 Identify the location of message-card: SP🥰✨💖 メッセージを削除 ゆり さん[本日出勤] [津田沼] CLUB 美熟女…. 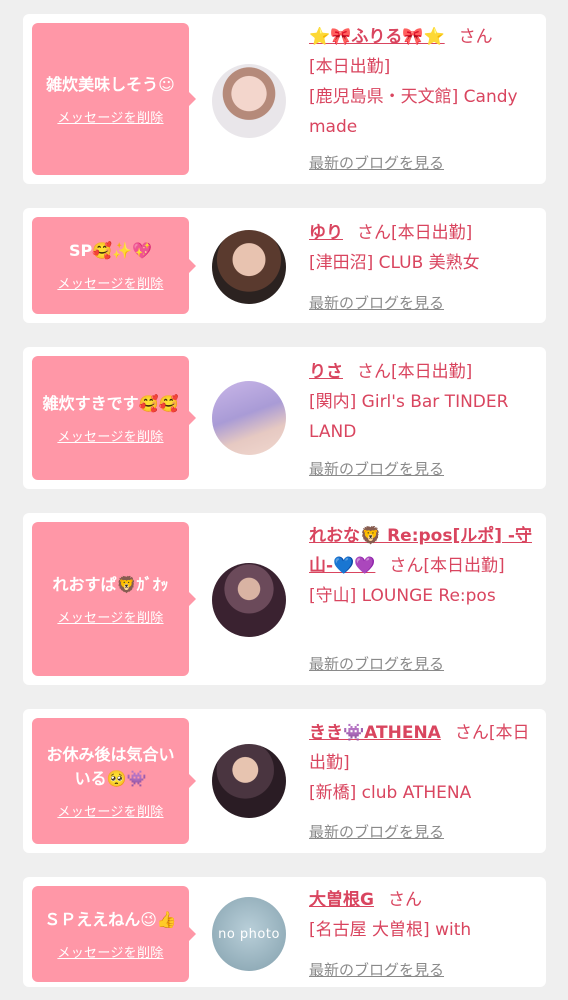
(284, 265).